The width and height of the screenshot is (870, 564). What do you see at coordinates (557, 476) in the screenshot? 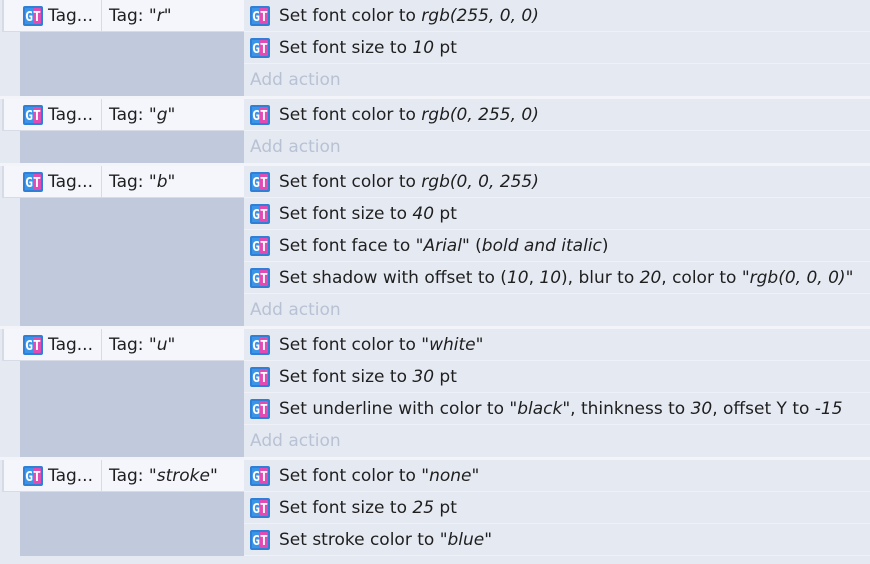
I see `action-row: GT Set font color to "none"` at bounding box center [557, 476].